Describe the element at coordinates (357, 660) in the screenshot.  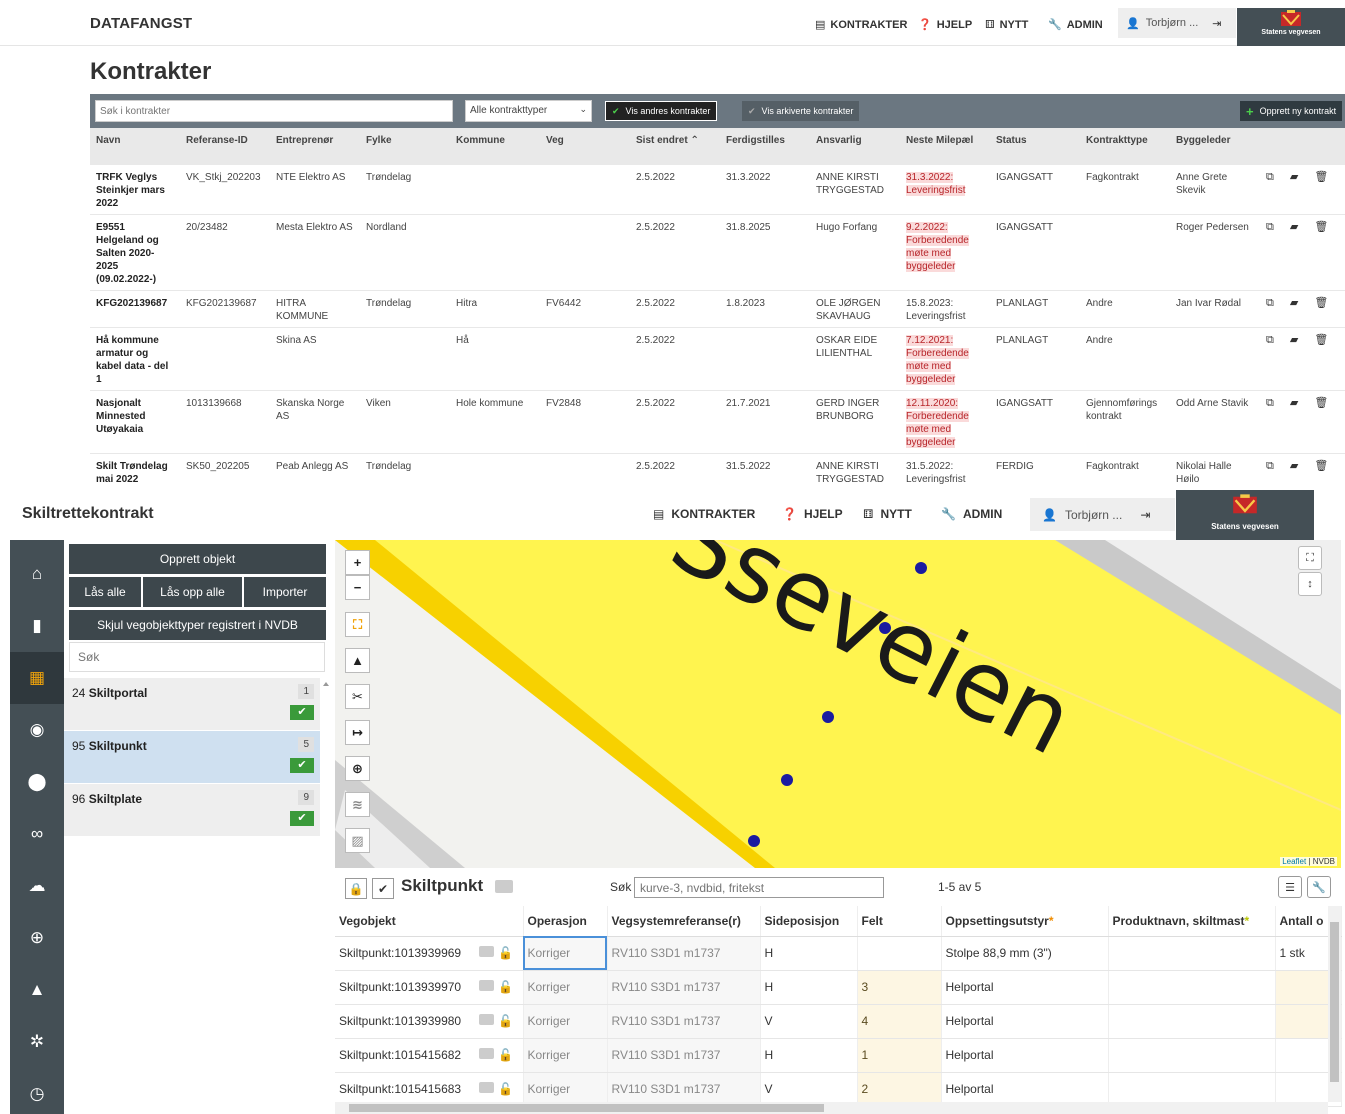
I see `road-icon: ▲` at that location.